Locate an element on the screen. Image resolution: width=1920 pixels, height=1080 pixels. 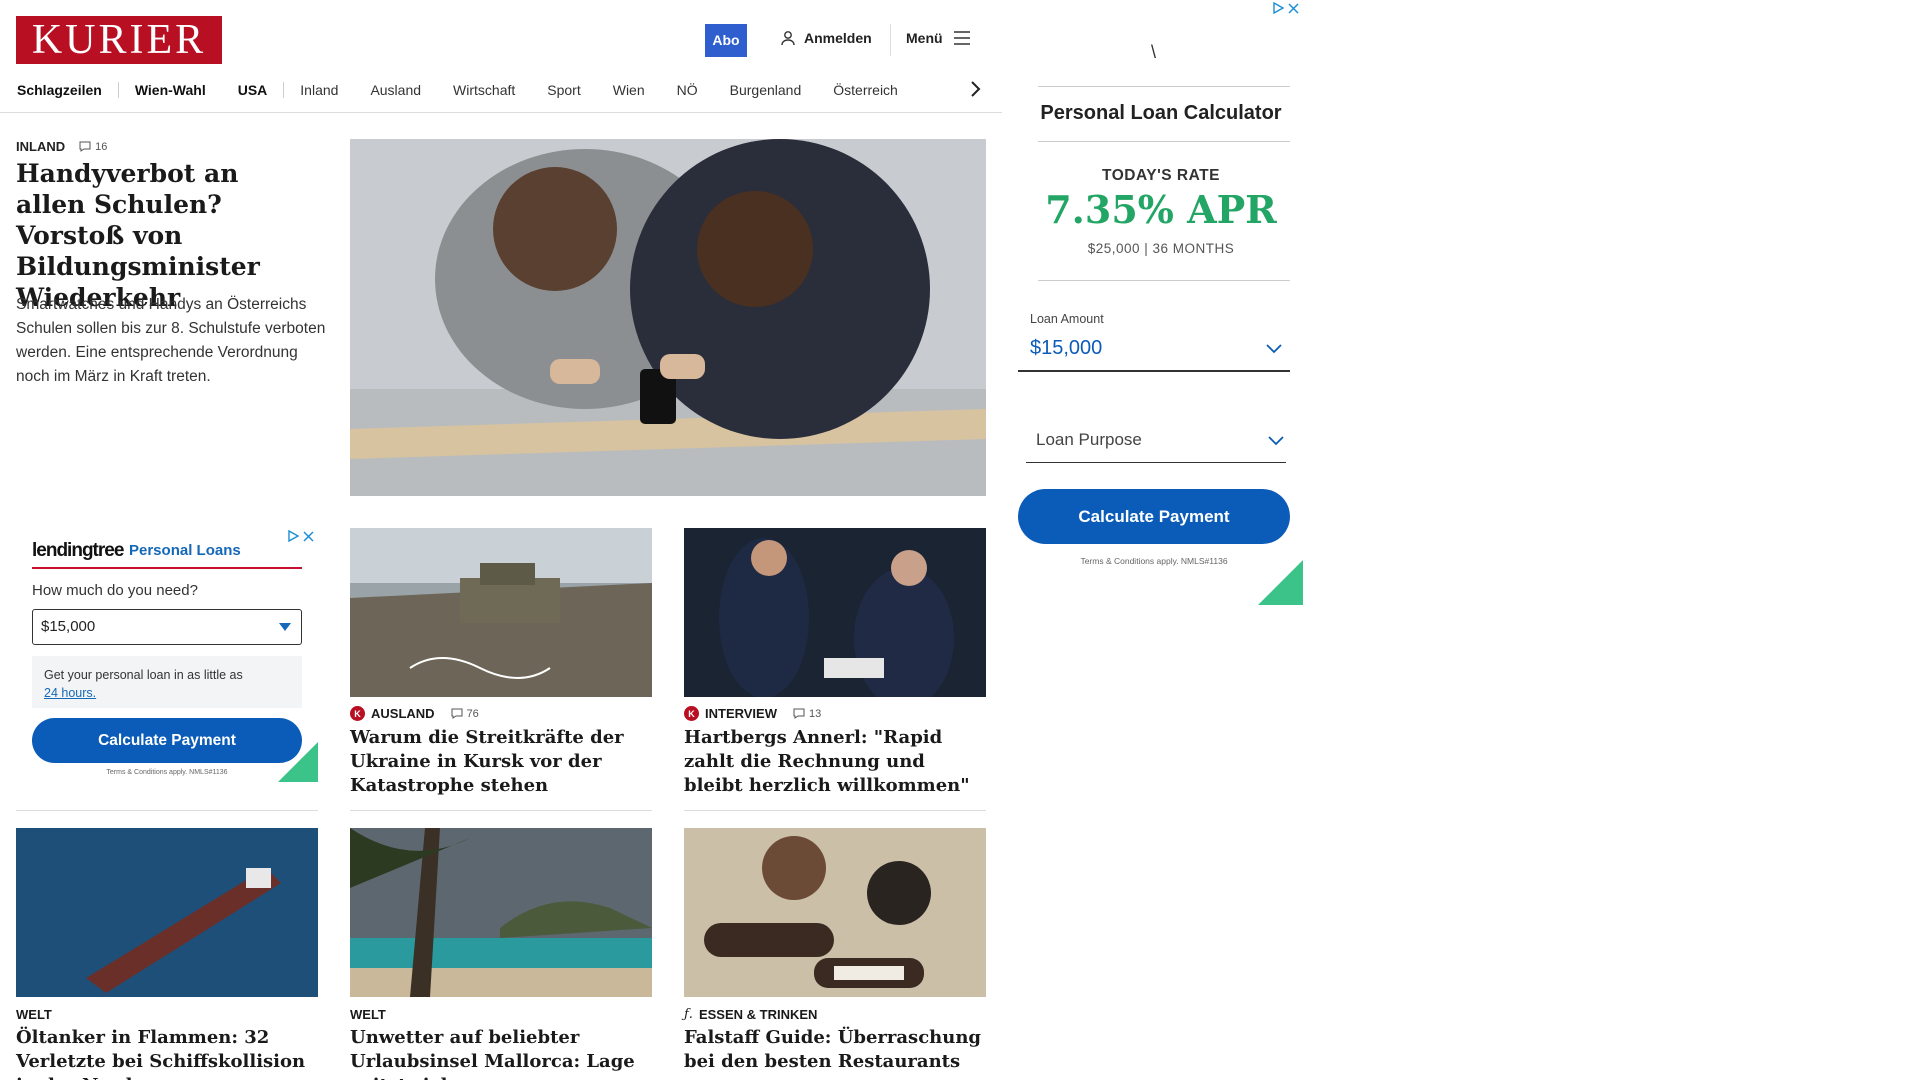
rate-label: TODAY'S RATE is located at coordinates (1161, 175).